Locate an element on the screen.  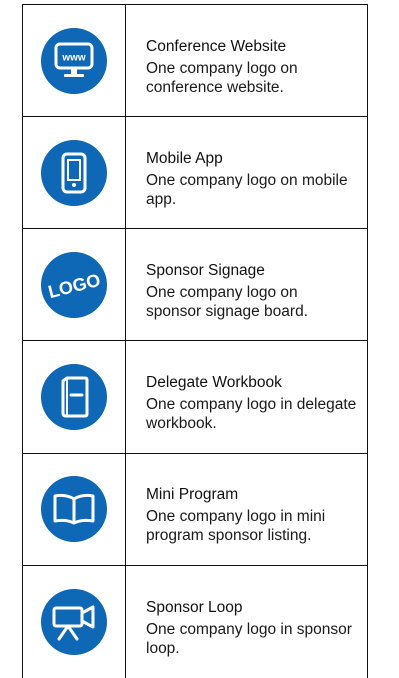
icon-cell: www is located at coordinates (74, 61).